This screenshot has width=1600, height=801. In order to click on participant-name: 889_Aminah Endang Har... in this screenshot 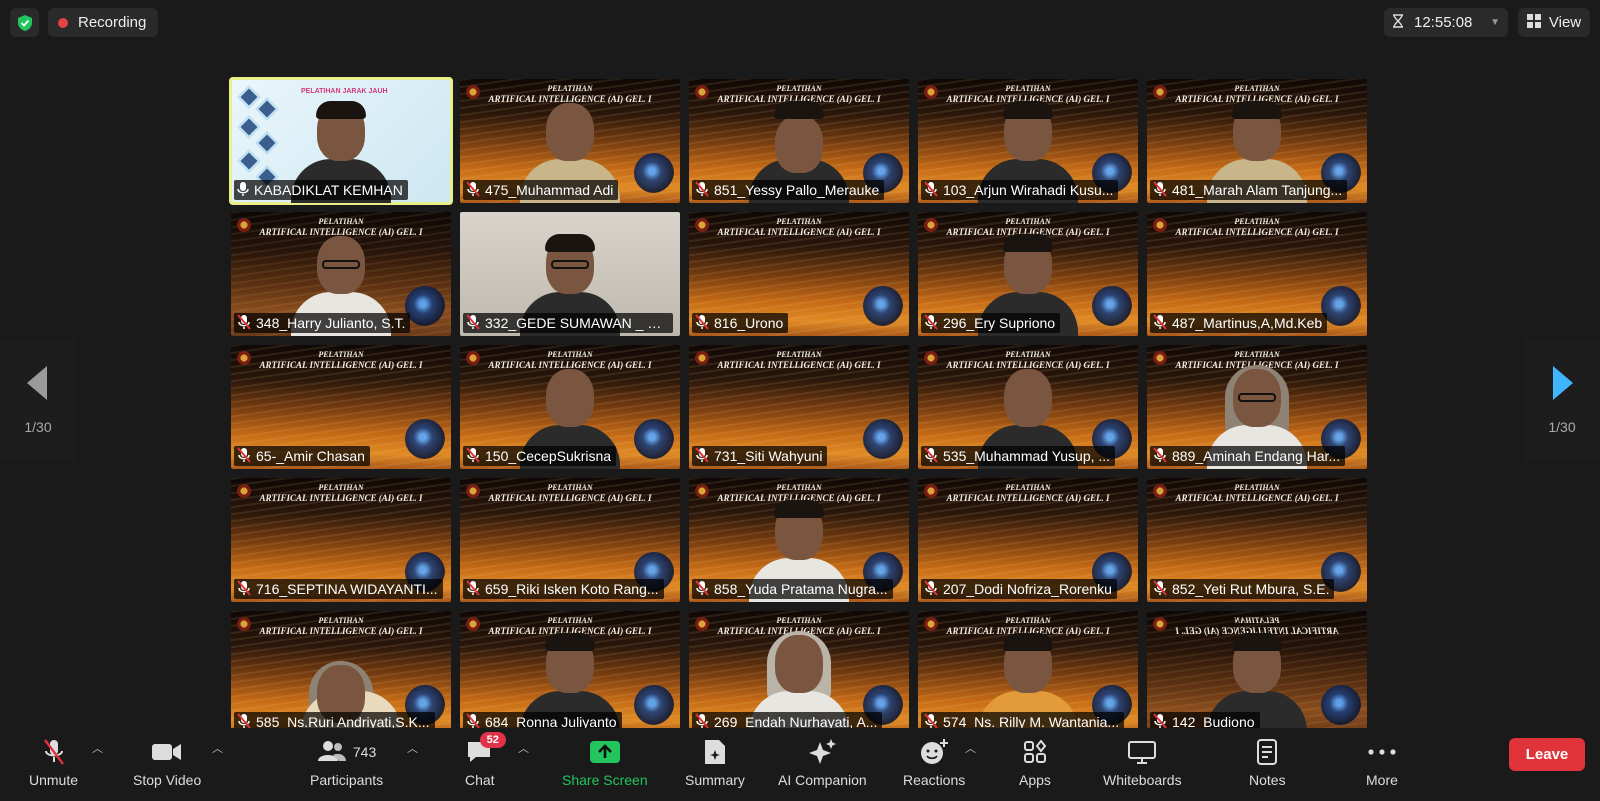, I will do `click(1256, 456)`.